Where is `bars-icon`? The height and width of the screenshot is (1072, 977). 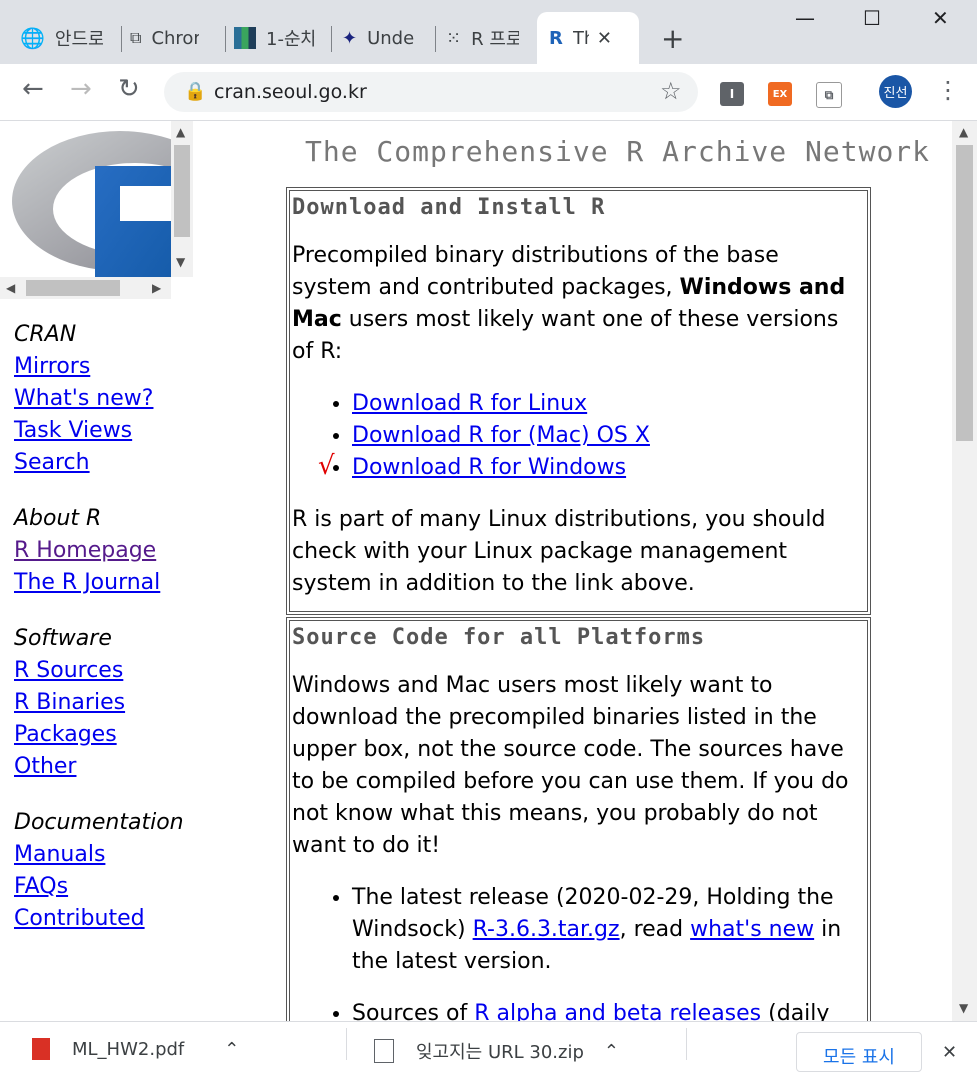 bars-icon is located at coordinates (245, 38).